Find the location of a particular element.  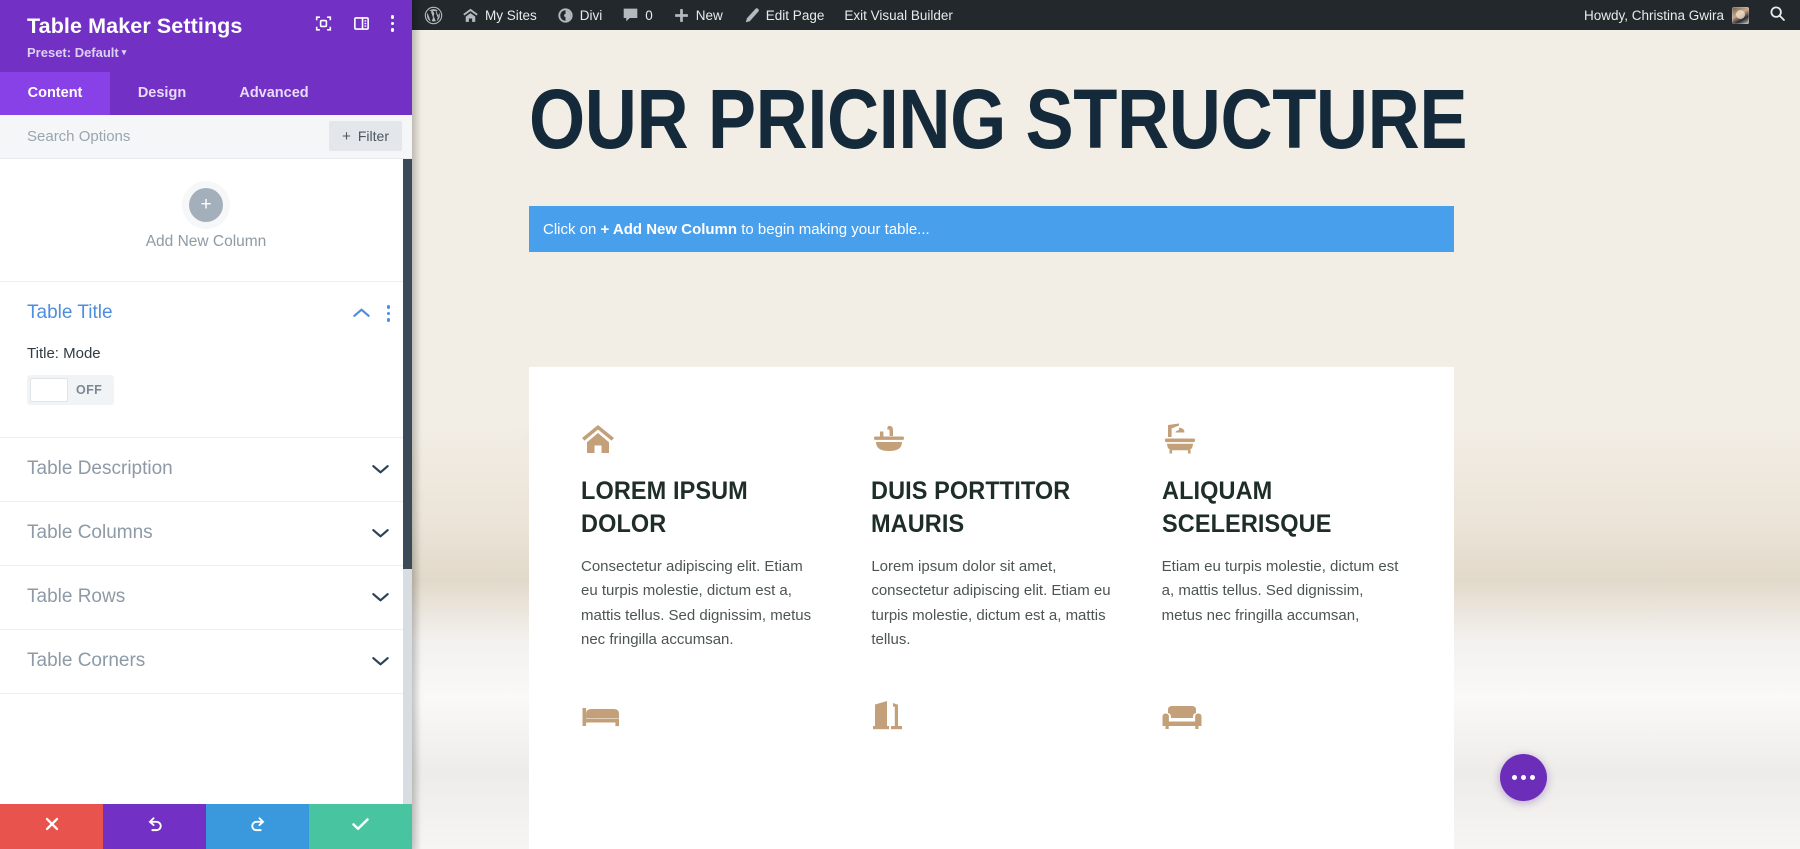

house-icon is located at coordinates (701, 437).